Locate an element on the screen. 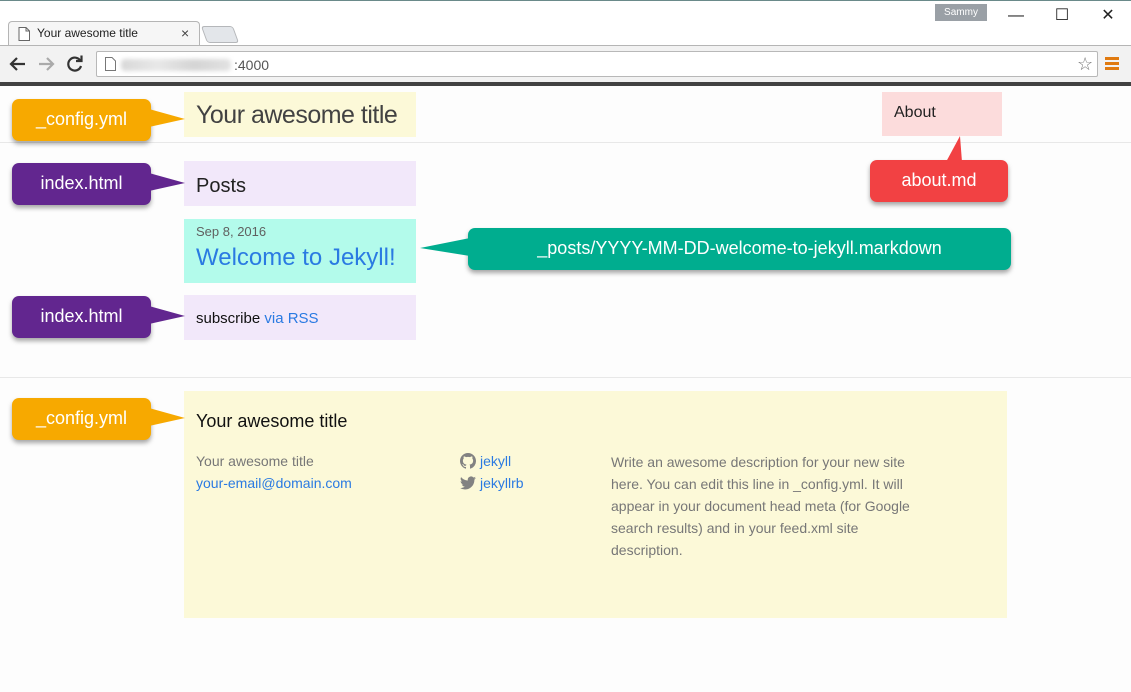 The image size is (1131, 692). url-port: :4000 is located at coordinates (251, 65).